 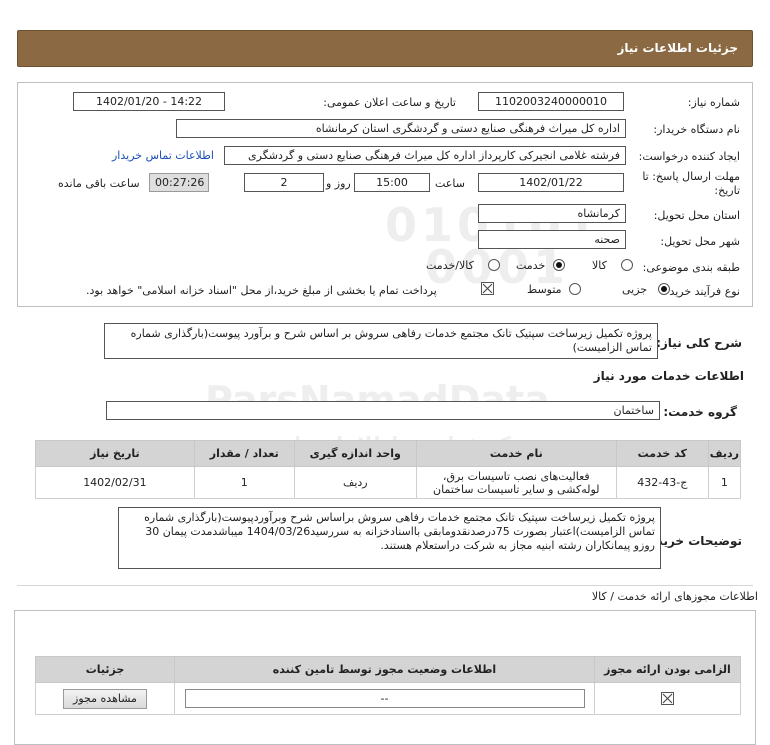 I want to click on remaining-time-field: 00:27:26, so click(x=179, y=182).